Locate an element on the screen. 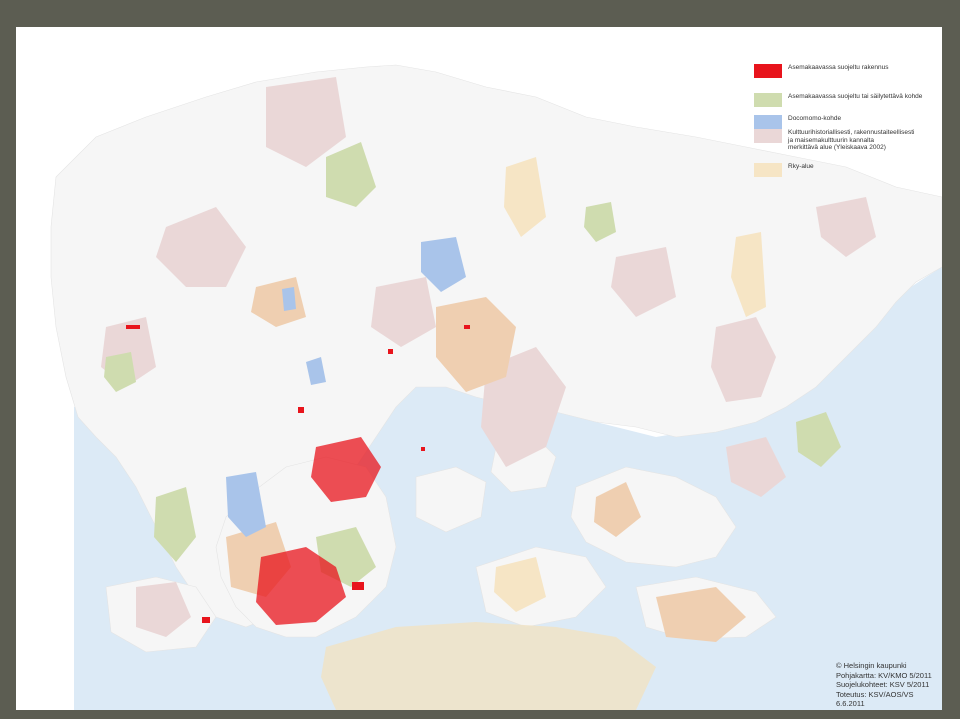 The width and height of the screenshot is (960, 719). legend-item-3: Docomomo-kohde is located at coordinates (848, 122).